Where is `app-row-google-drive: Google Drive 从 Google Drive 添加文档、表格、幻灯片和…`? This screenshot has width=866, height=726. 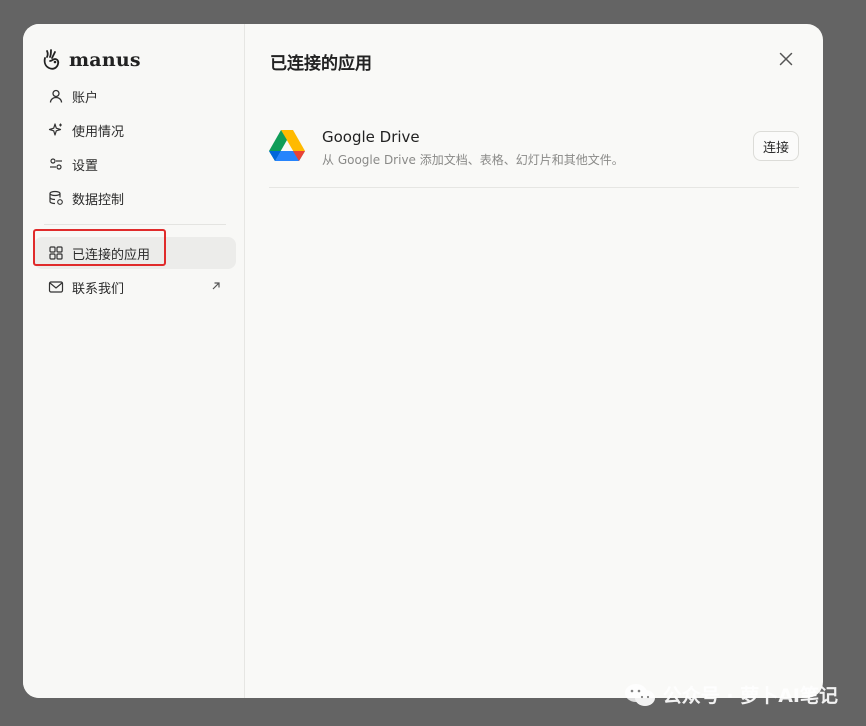 app-row-google-drive: Google Drive 从 Google Drive 添加文档、表格、幻灯片和… is located at coordinates (534, 156).